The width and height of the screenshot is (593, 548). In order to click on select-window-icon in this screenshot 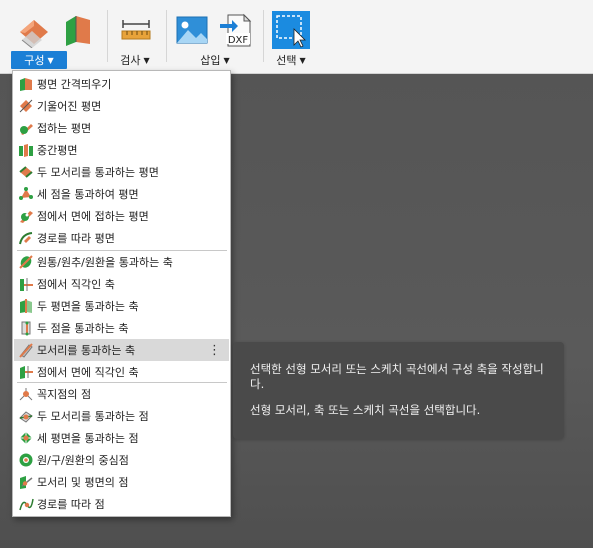, I will do `click(291, 30)`.